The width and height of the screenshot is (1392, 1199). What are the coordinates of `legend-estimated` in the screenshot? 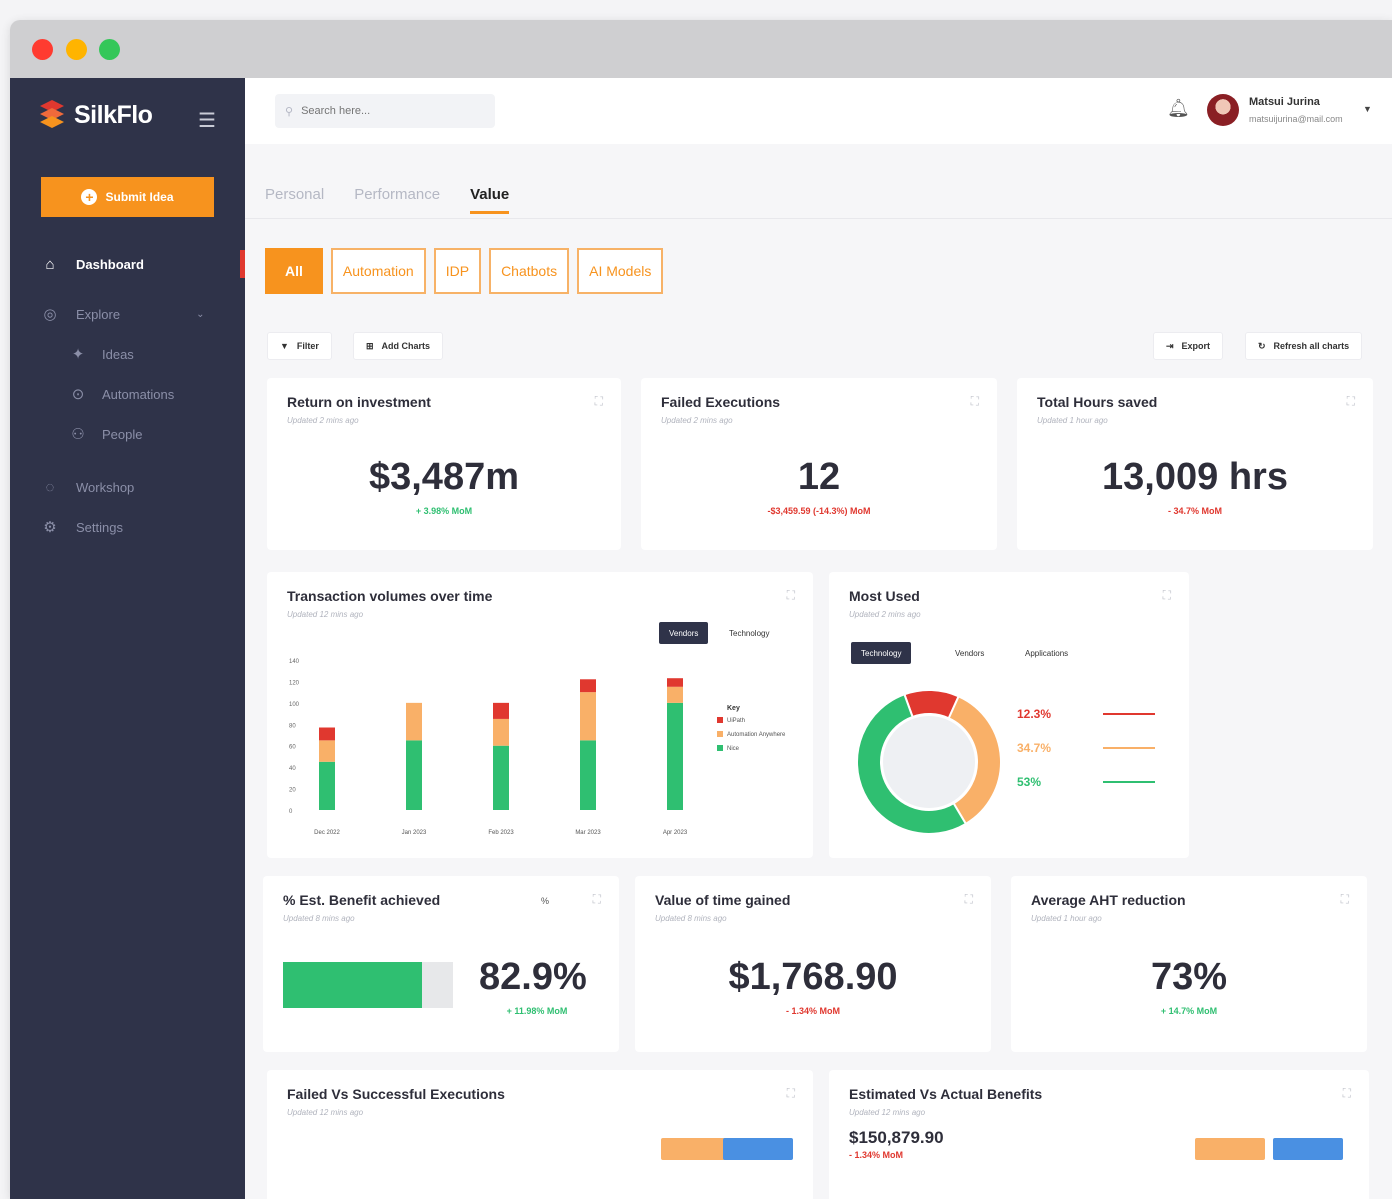 It's located at (1230, 1149).